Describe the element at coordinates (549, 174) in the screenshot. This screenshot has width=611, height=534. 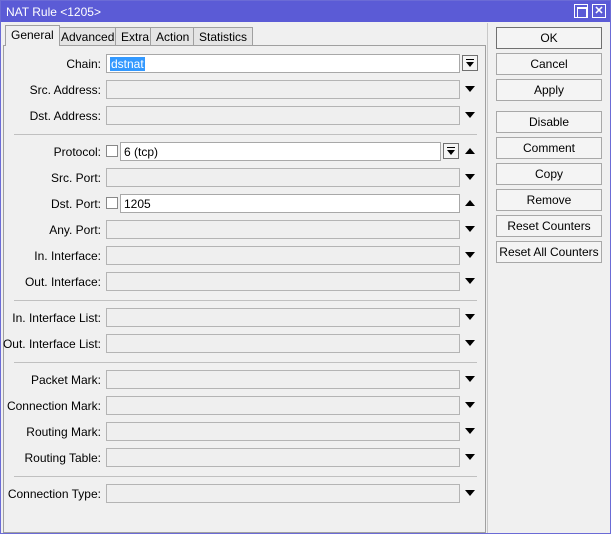
I see `copy-button: Copy` at that location.